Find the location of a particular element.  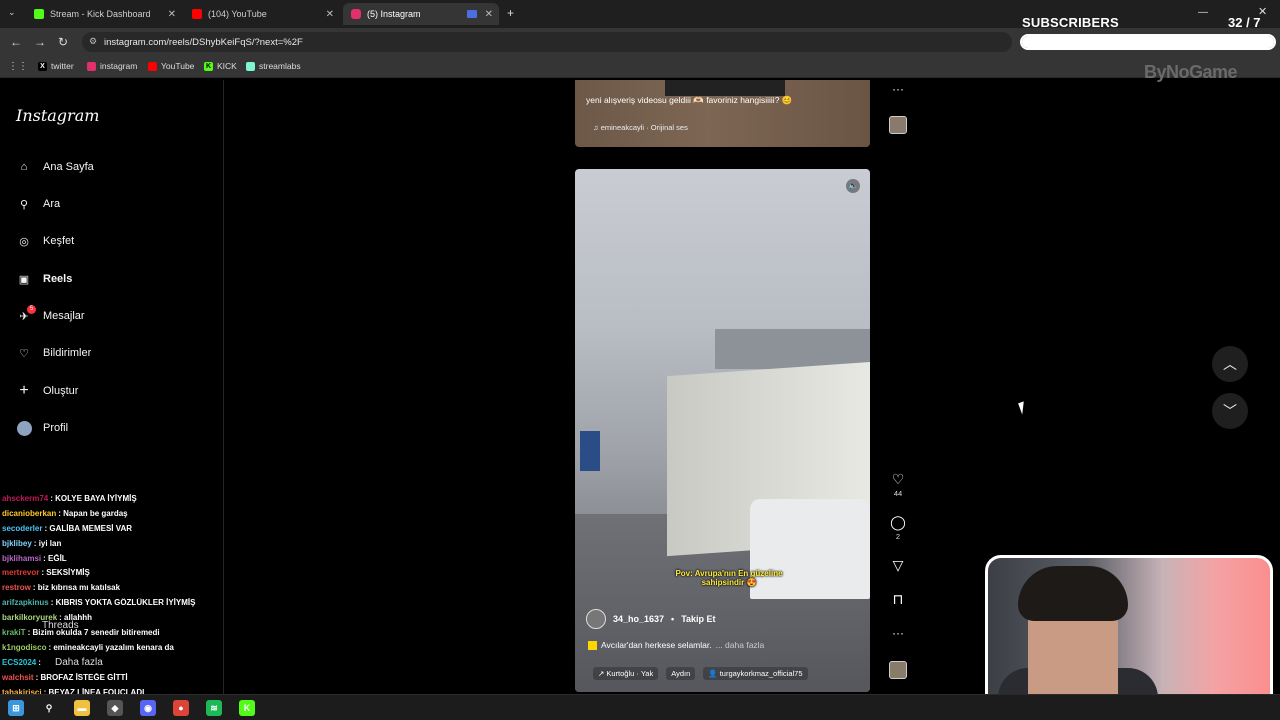

share-button: ▽ is located at coordinates (898, 565).